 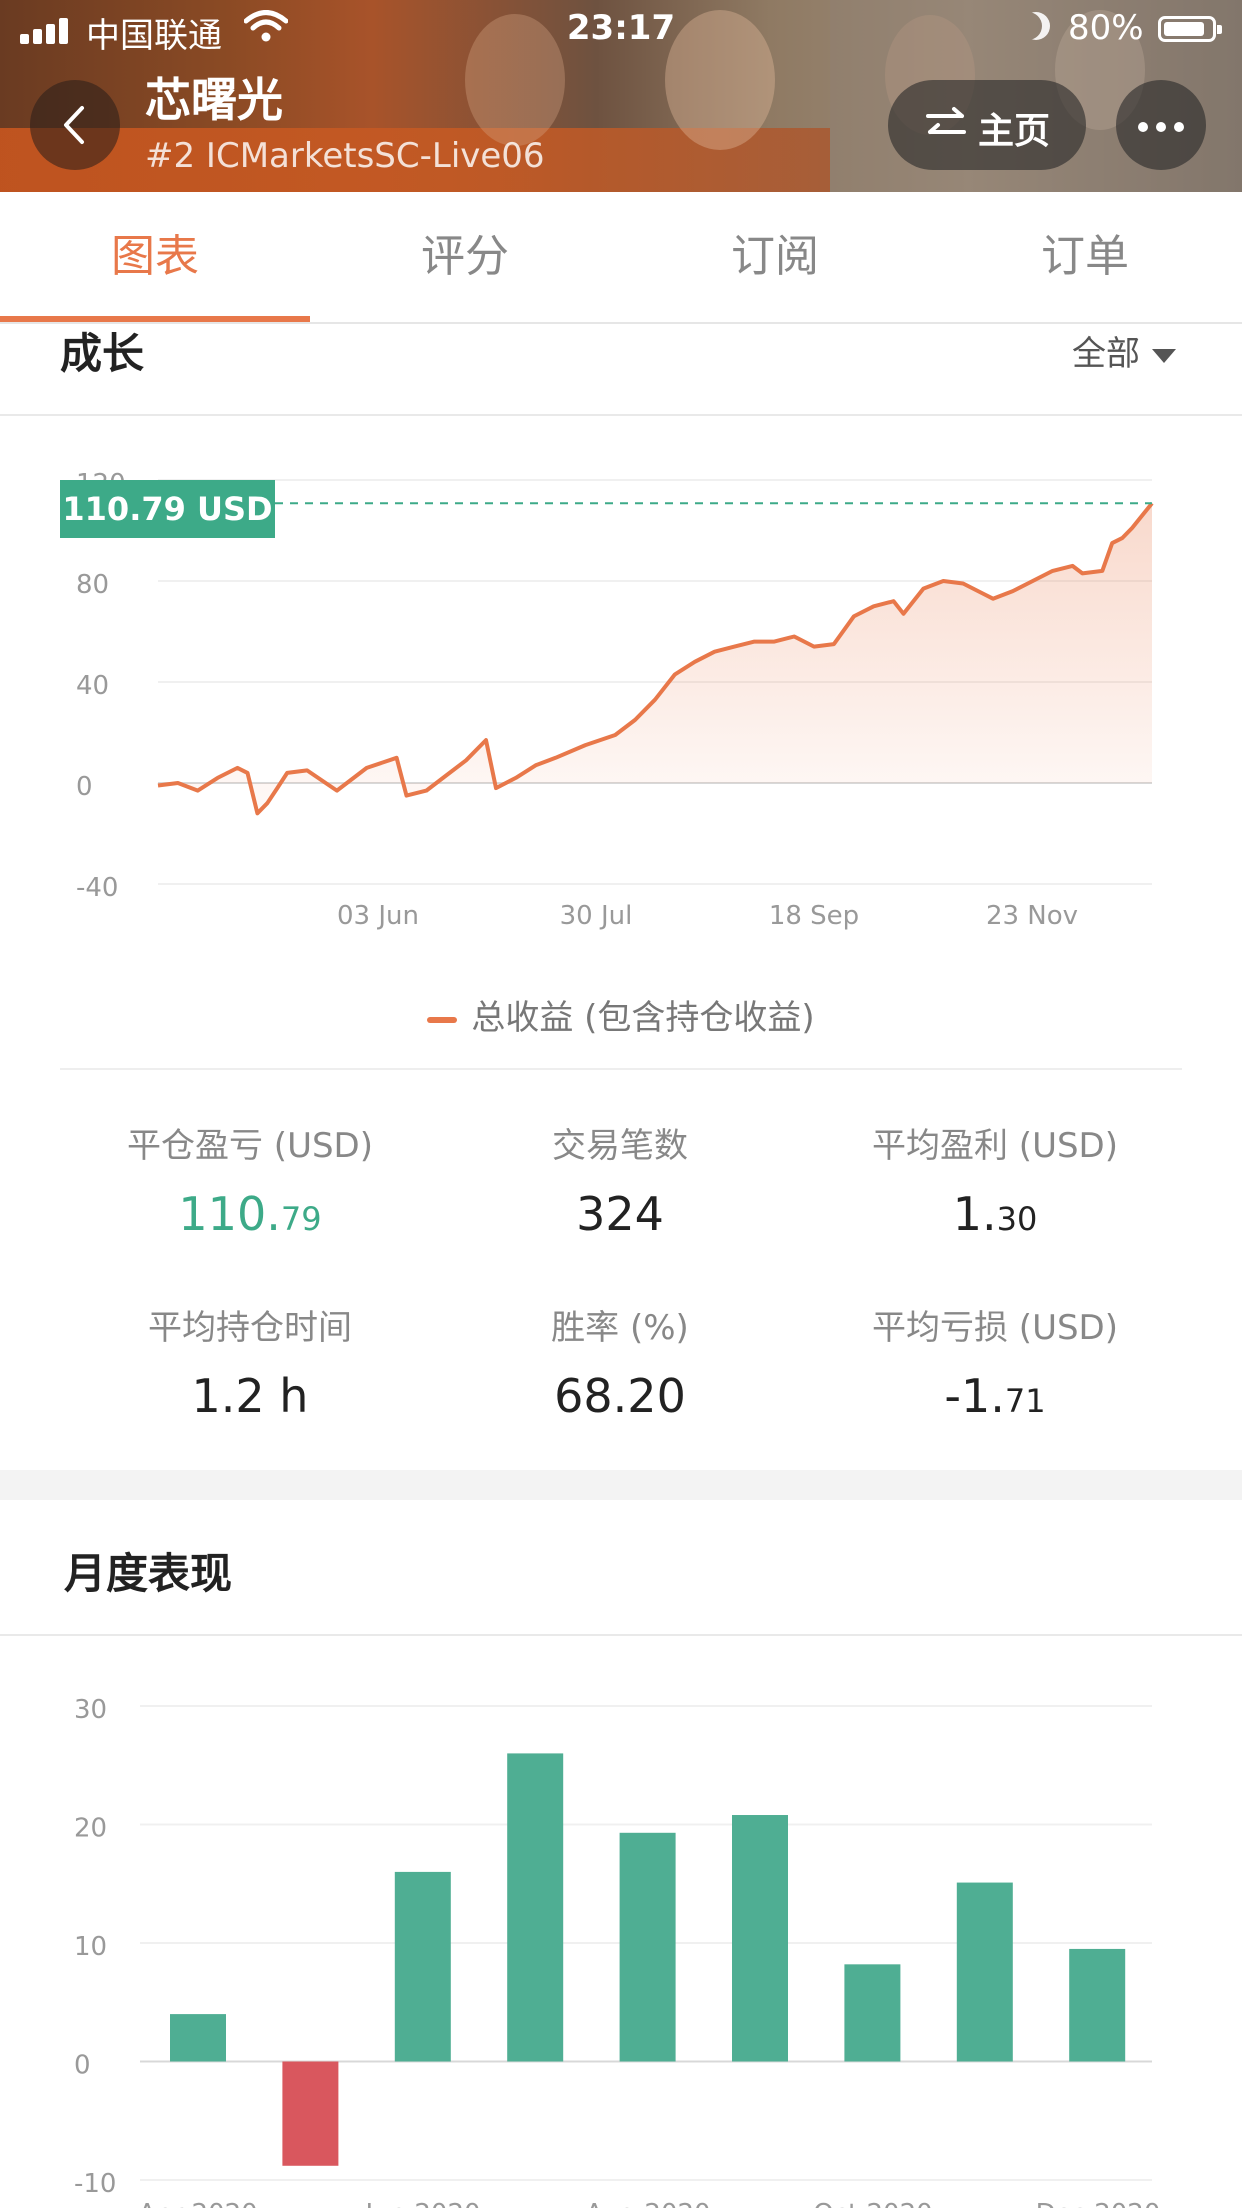 I want to click on back-button, so click(x=75, y=125).